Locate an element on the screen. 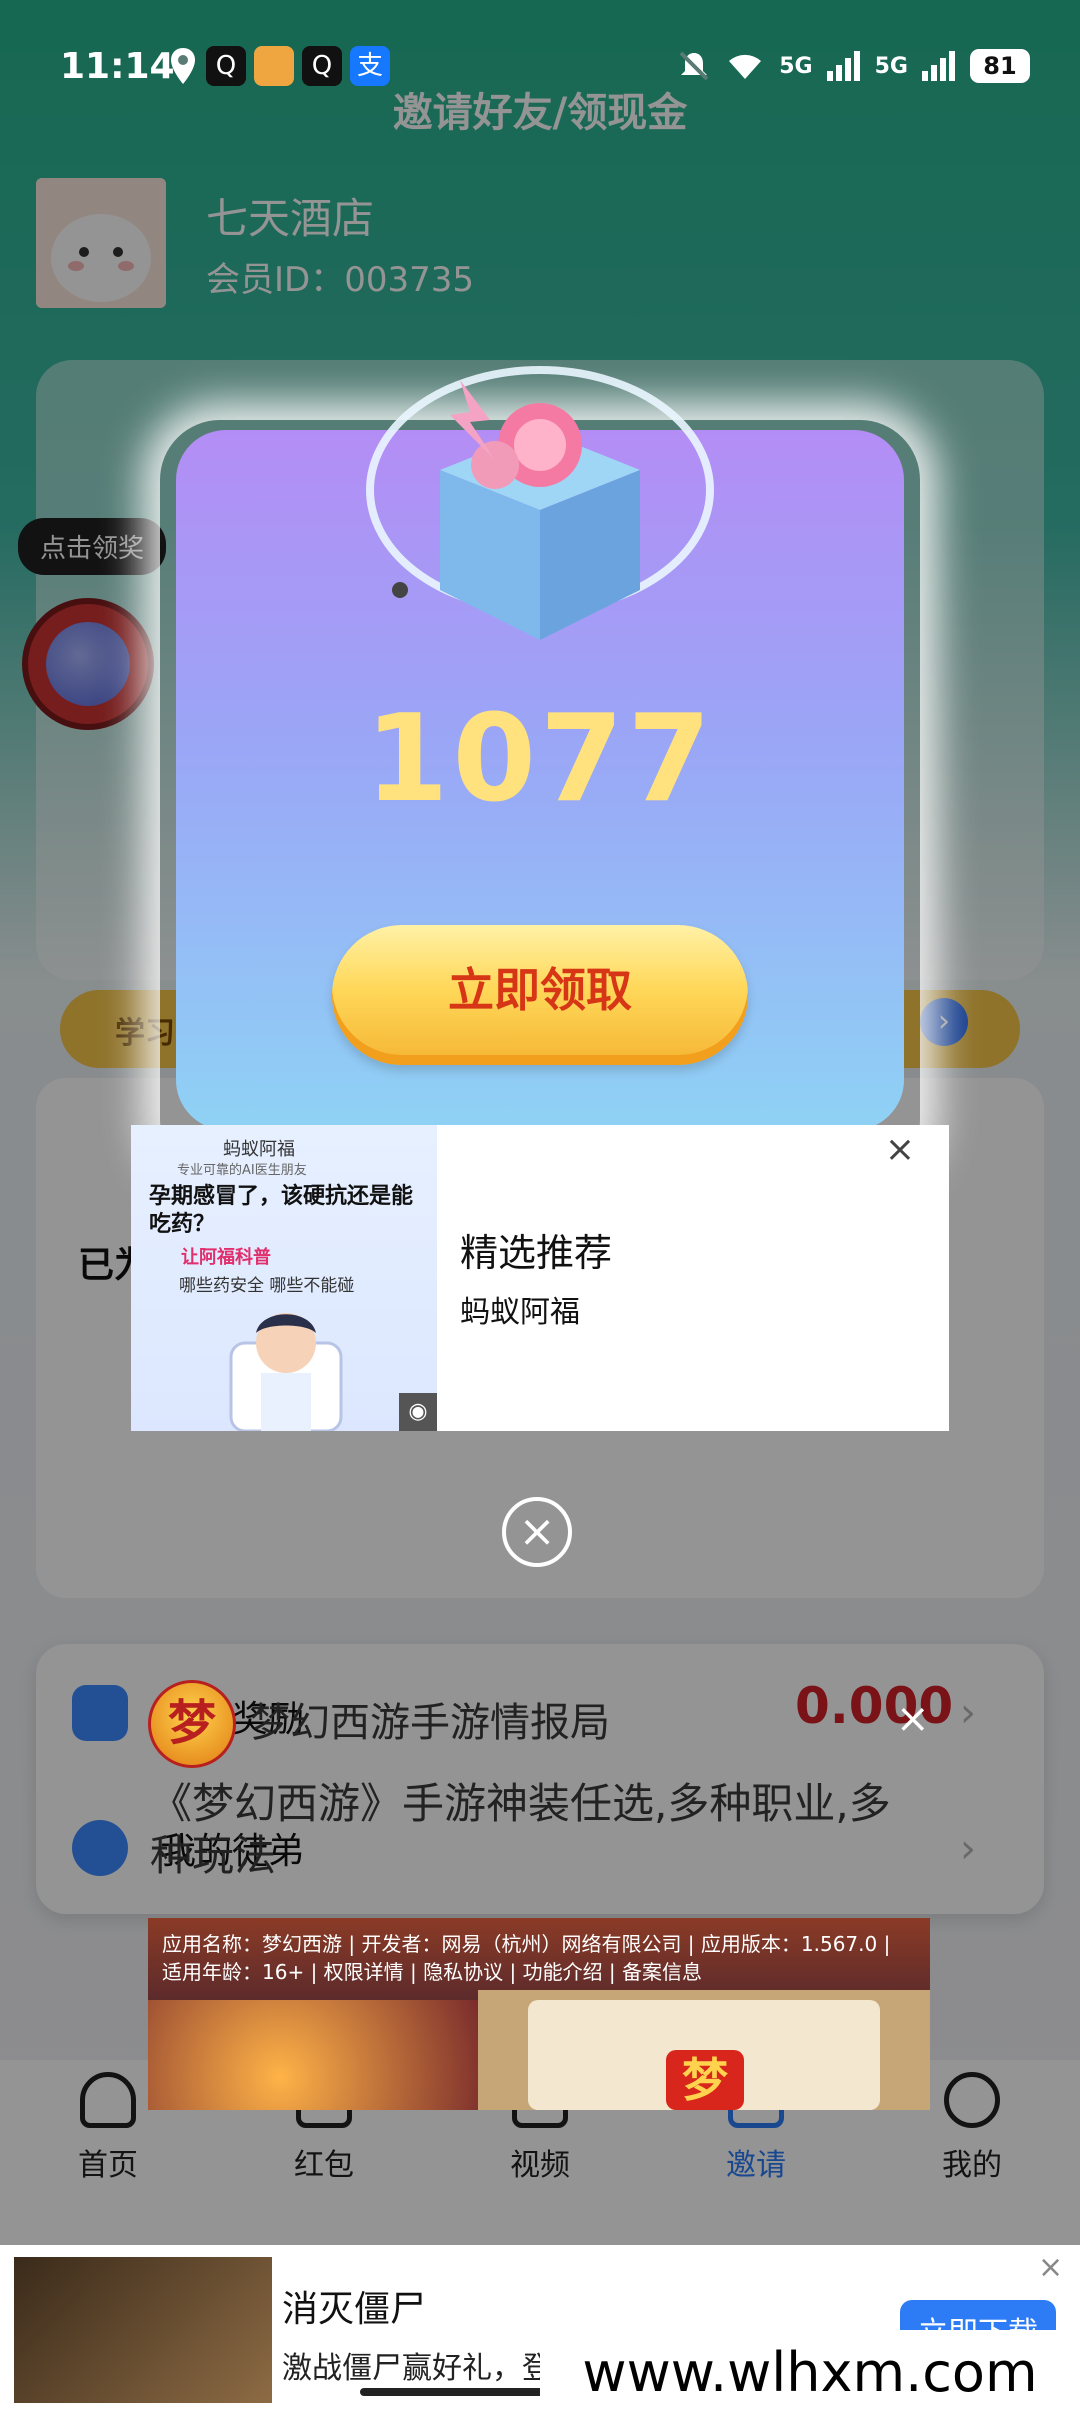 The height and width of the screenshot is (2415, 1080). ad-image-headline: 孕期感冒了，该硬抗还是能吃药？ is located at coordinates (281, 1210).